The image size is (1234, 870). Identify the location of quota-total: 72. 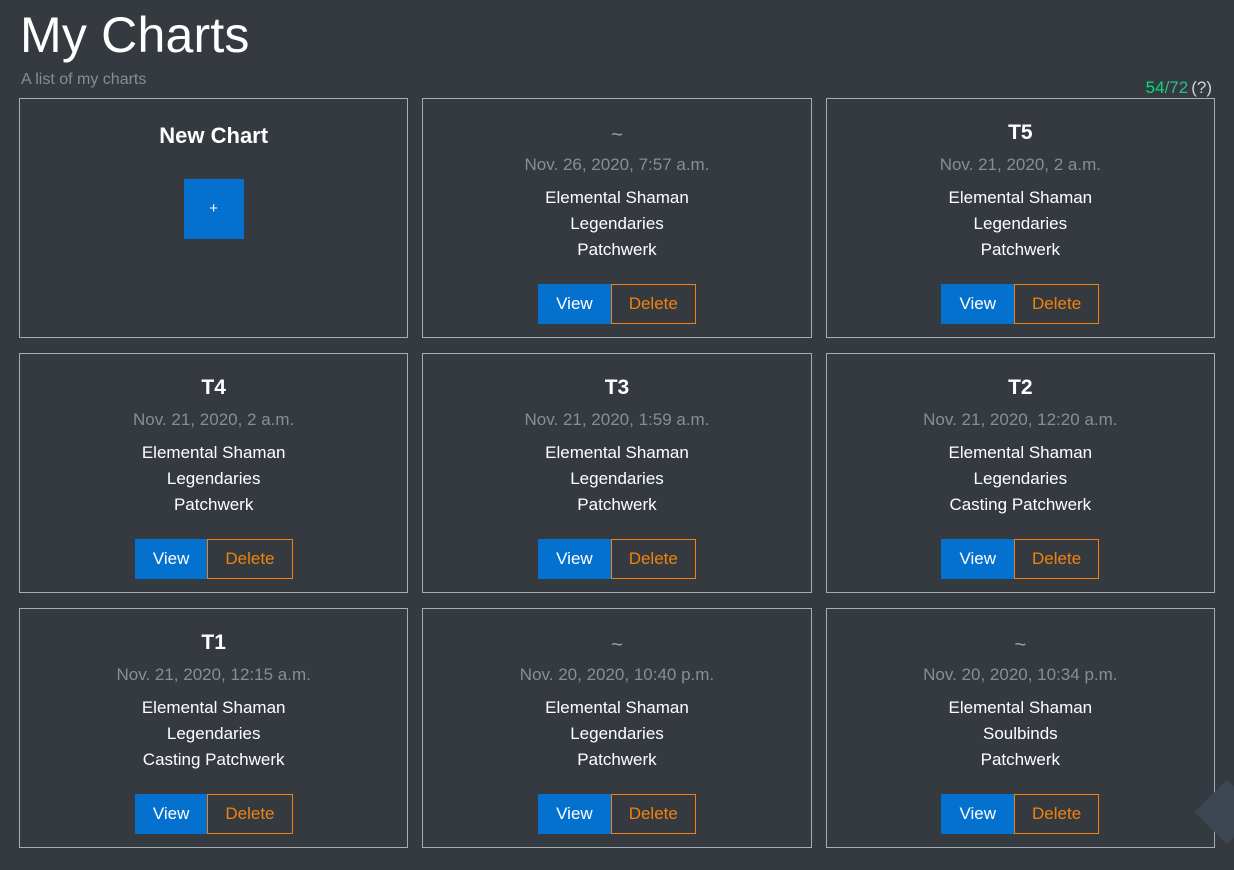
(1179, 87).